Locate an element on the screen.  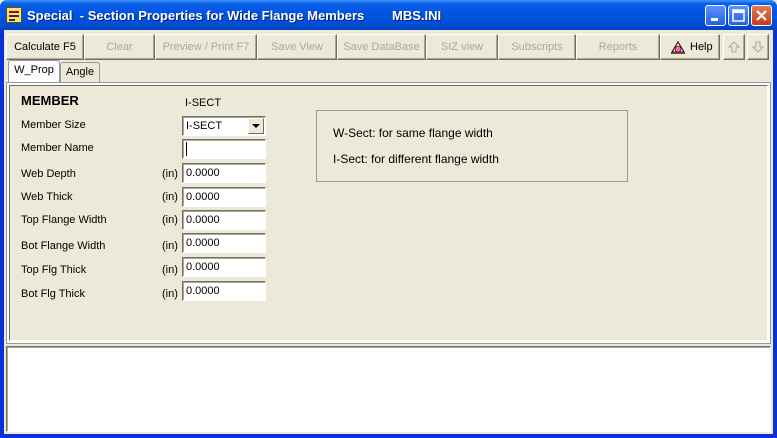
info-w-sect: W-Sect: for same flange width is located at coordinates (413, 133).